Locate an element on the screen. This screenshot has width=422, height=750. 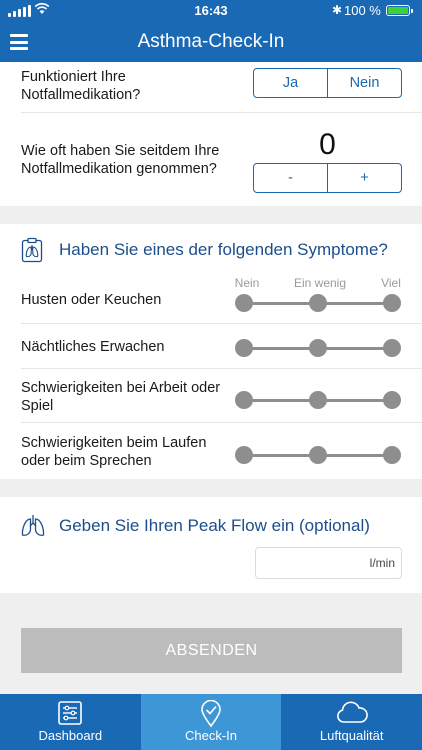
symptom-label-work: Schwierigkeiten bei Arbeit oder Spiel is located at coordinates (121, 397).